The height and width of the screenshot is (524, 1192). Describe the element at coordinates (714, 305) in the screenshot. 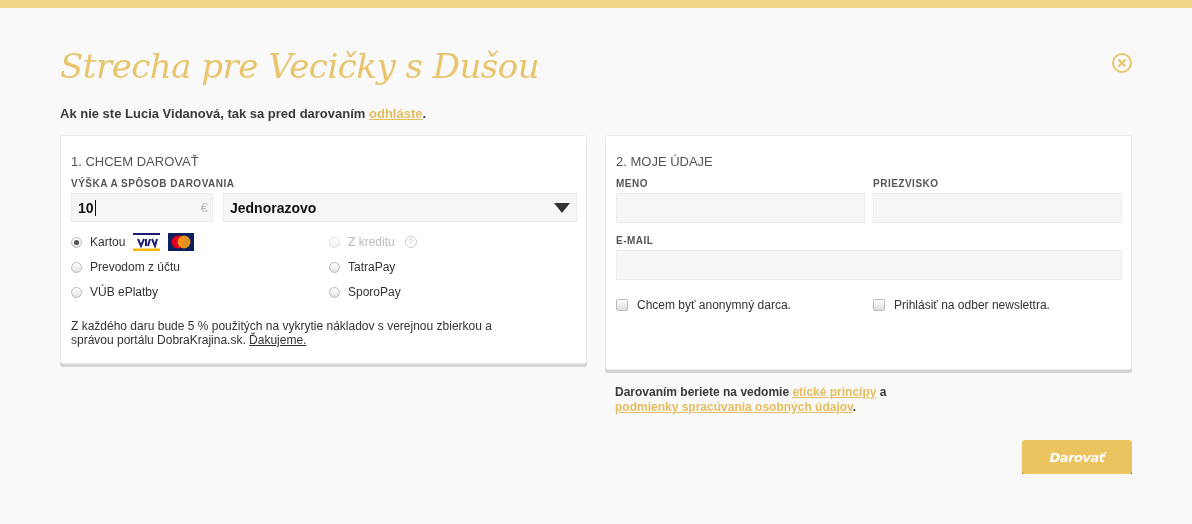

I see `checkbox-label: Chcem byť anonymný darca.` at that location.